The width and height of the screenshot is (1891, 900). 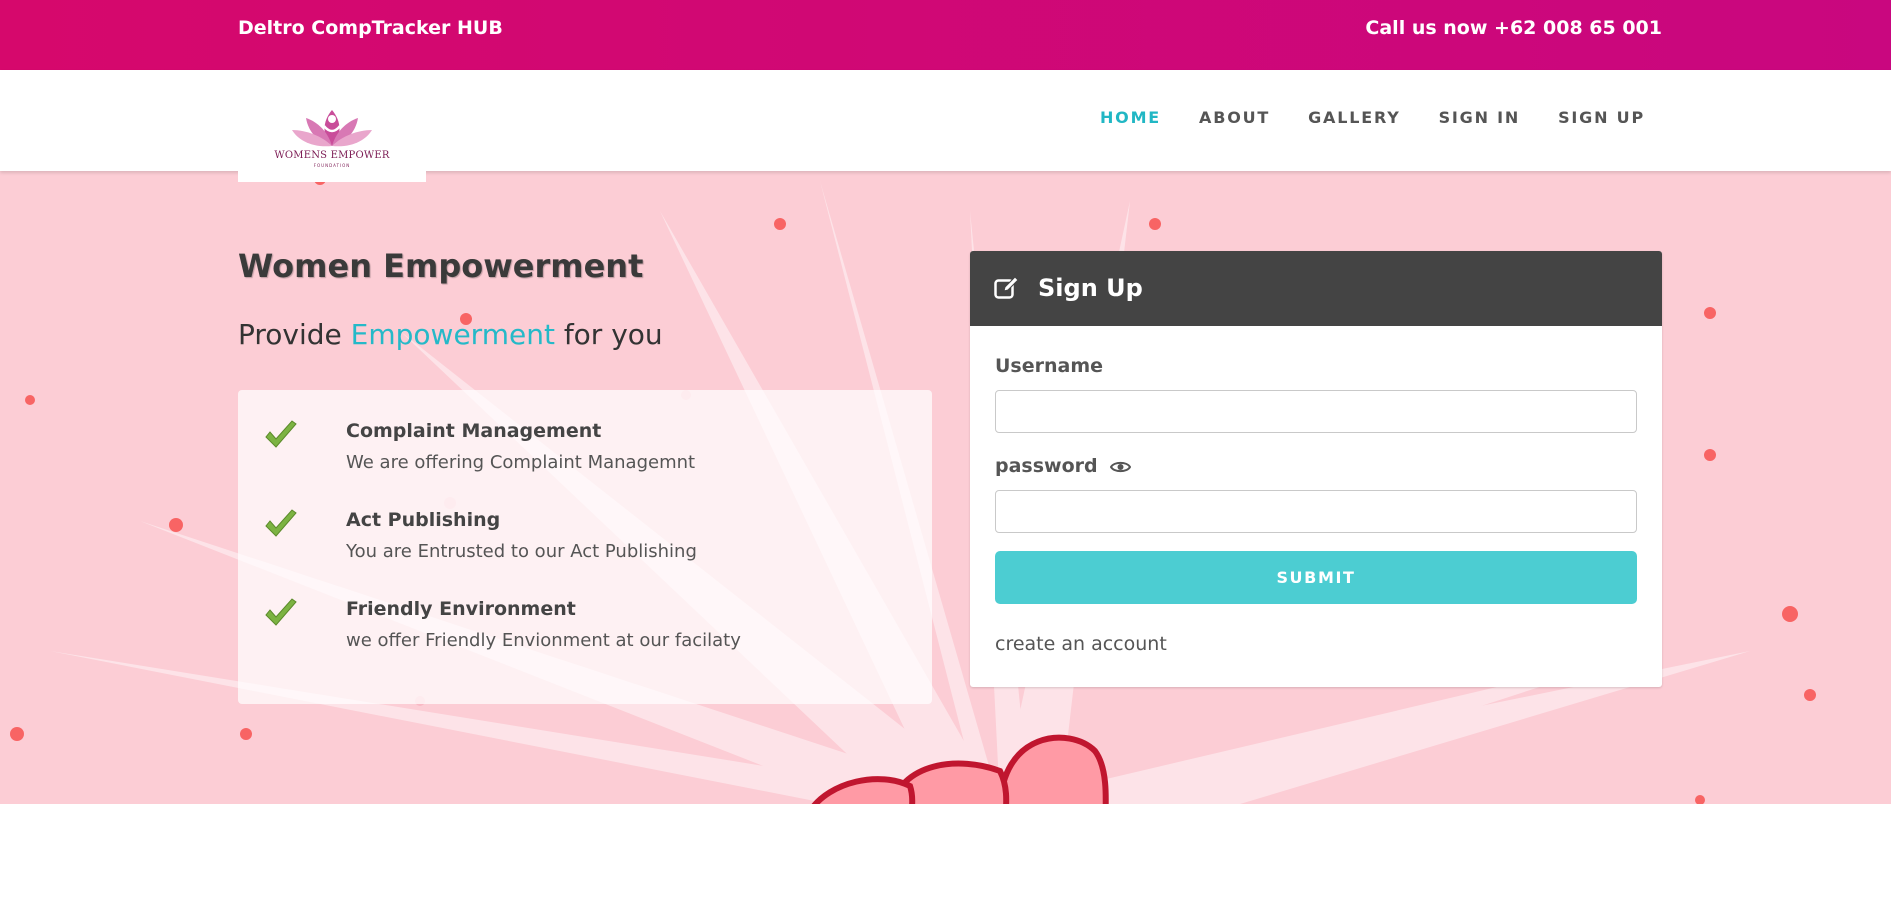 What do you see at coordinates (1316, 577) in the screenshot?
I see `submit-button: SUBMIT` at bounding box center [1316, 577].